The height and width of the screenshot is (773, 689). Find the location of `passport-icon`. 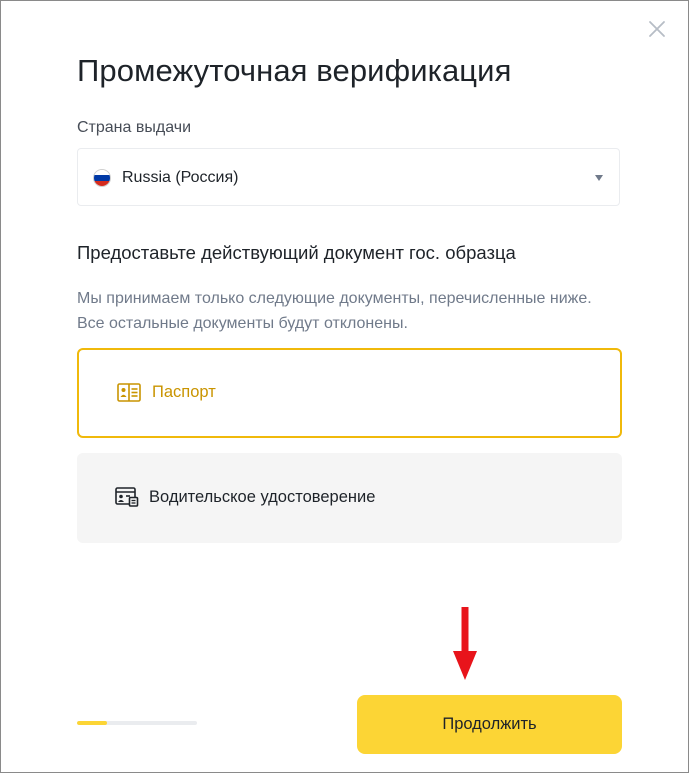

passport-icon is located at coordinates (129, 392).